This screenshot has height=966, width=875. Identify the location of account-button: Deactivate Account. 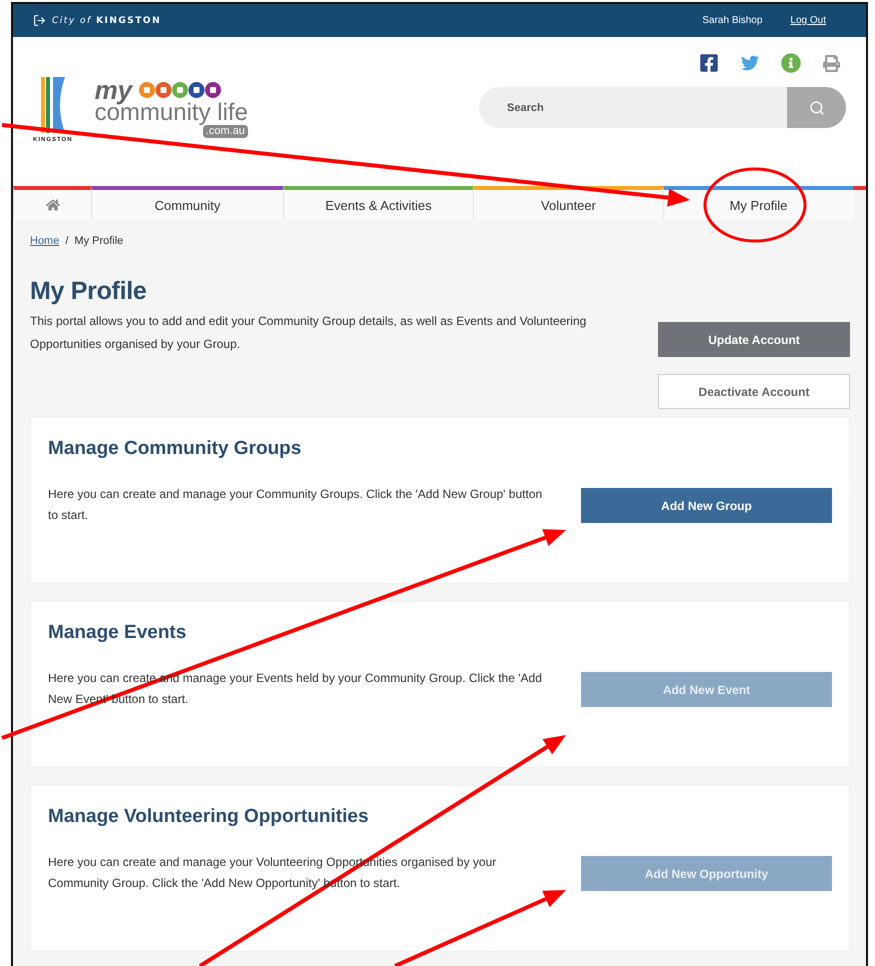
(754, 391).